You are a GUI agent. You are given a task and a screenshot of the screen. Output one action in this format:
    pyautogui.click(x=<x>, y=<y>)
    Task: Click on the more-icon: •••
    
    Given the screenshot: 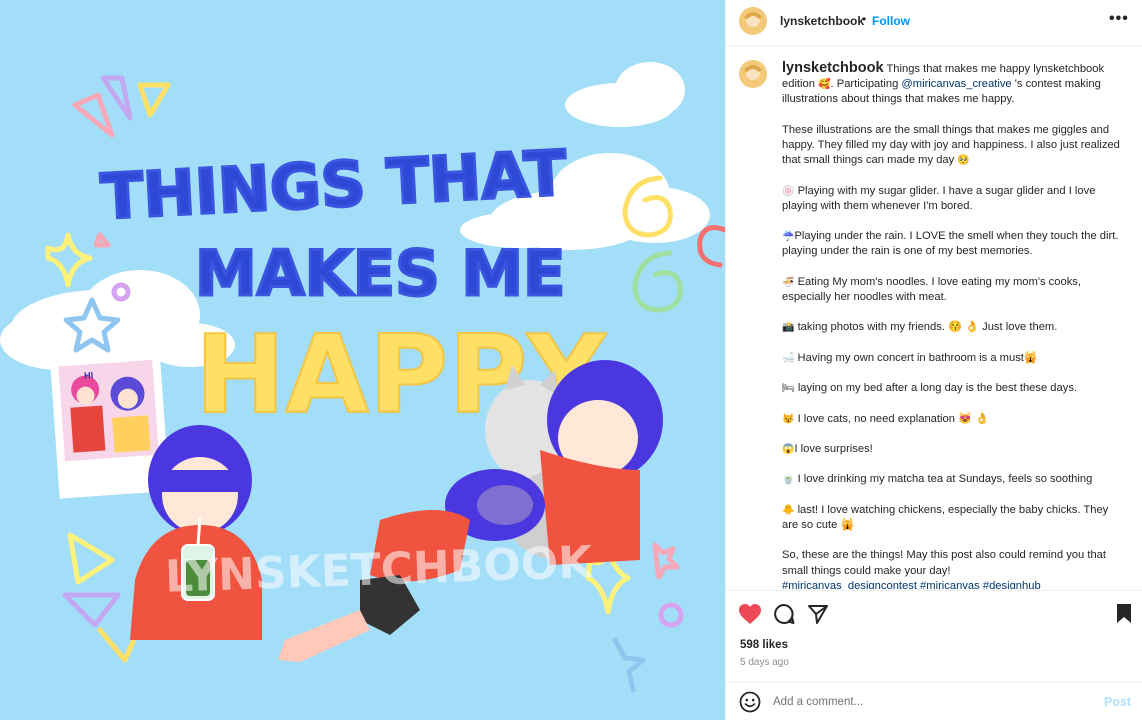 What is the action you would take?
    pyautogui.click(x=1119, y=19)
    